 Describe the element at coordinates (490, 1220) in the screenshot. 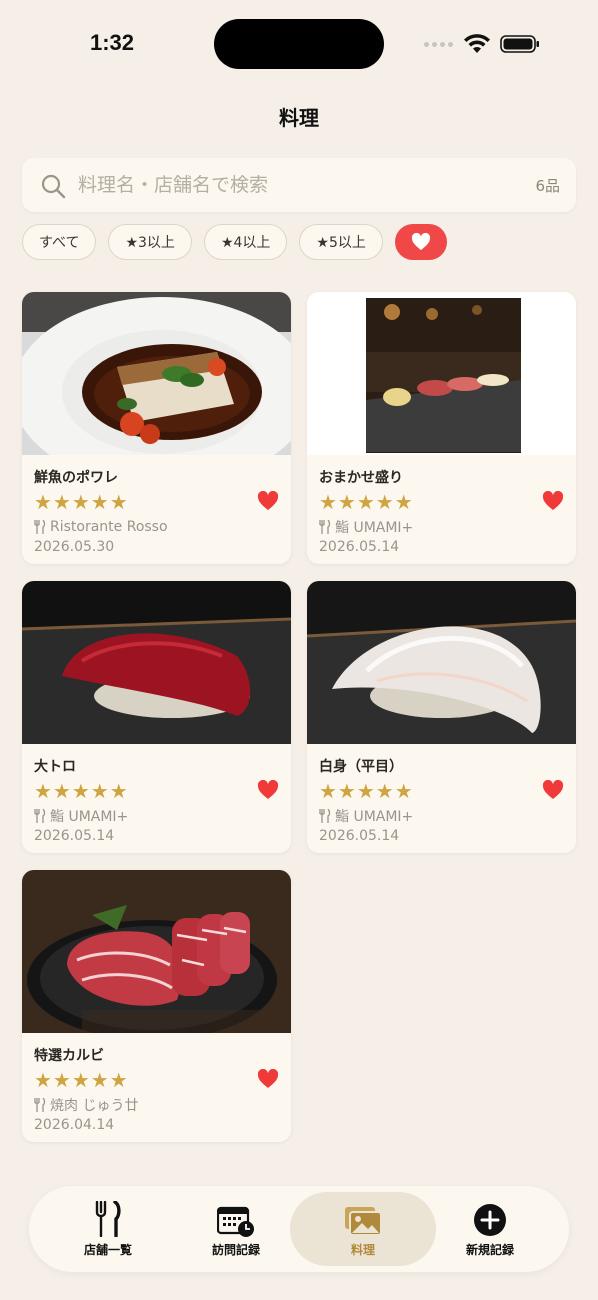

I see `plus-circle-icon` at that location.